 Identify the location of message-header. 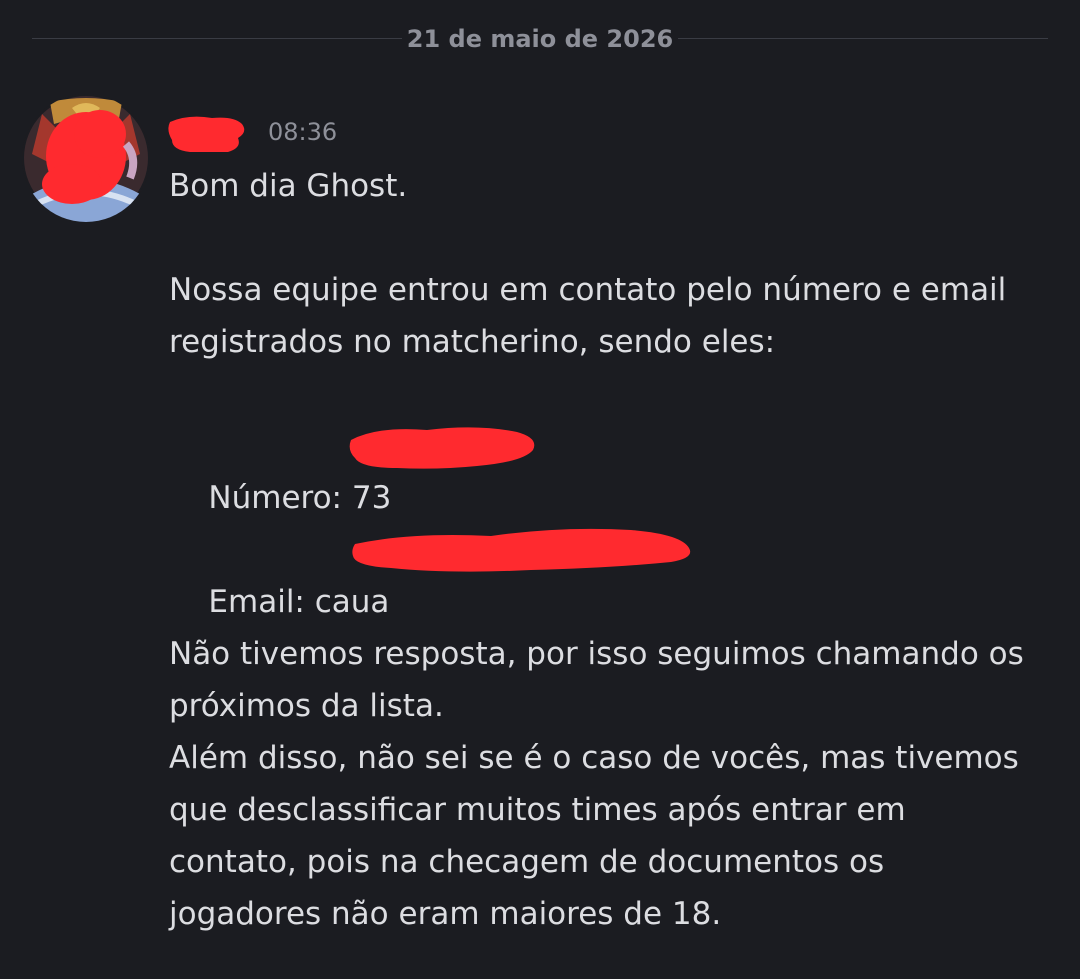
(208, 132).